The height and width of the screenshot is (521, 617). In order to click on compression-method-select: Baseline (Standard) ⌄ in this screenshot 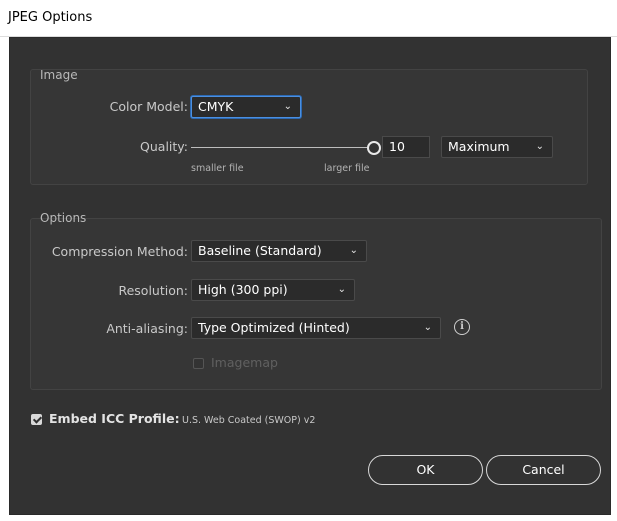, I will do `click(279, 251)`.